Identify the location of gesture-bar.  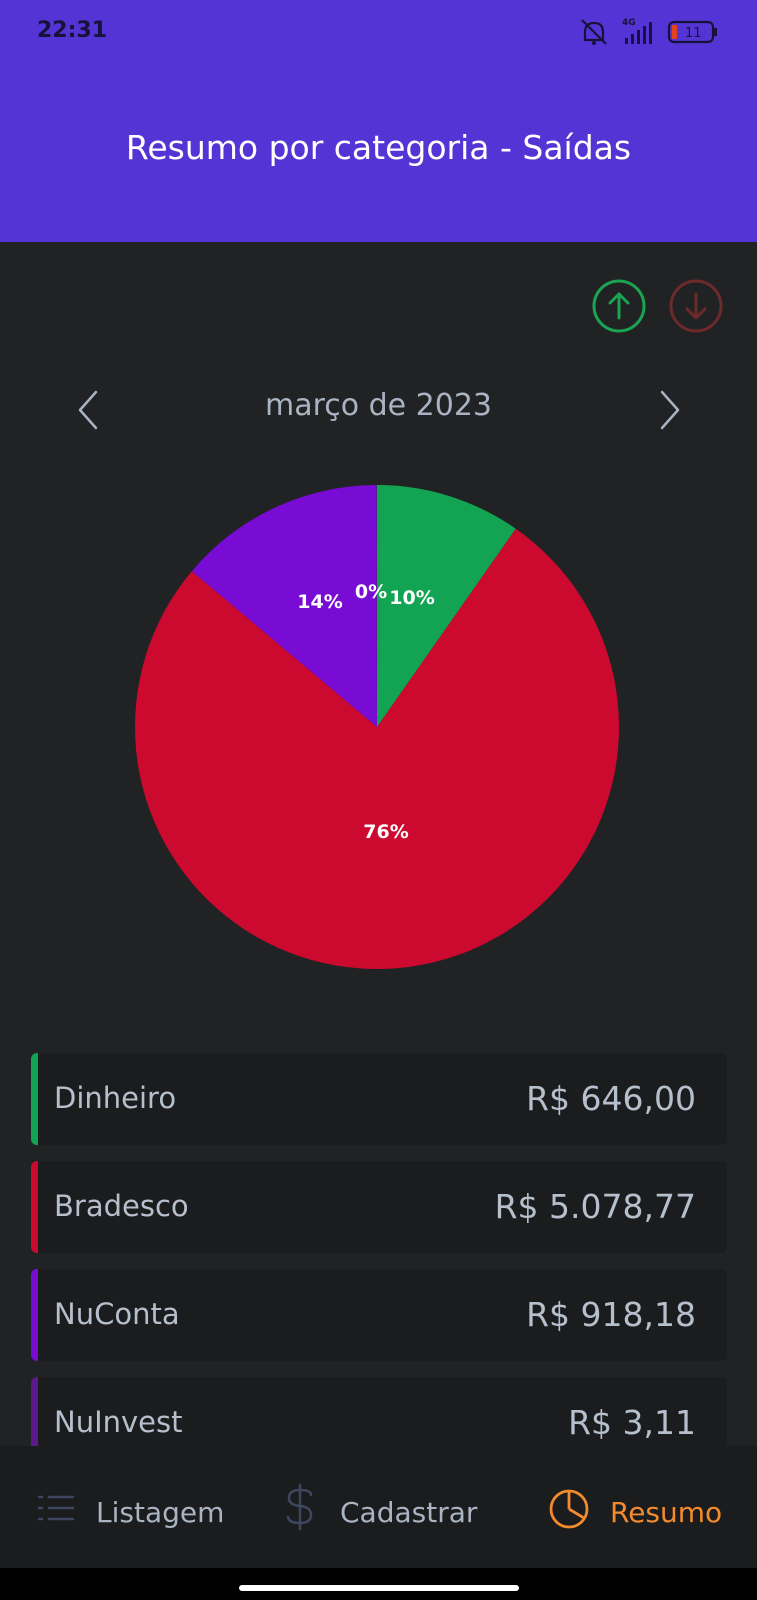
(378, 1584).